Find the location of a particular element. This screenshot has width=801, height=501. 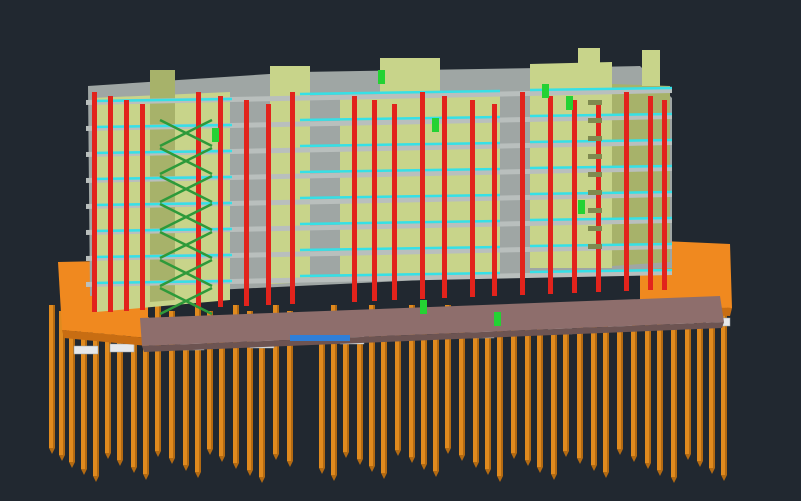

roof-core-far is located at coordinates (651, 68).